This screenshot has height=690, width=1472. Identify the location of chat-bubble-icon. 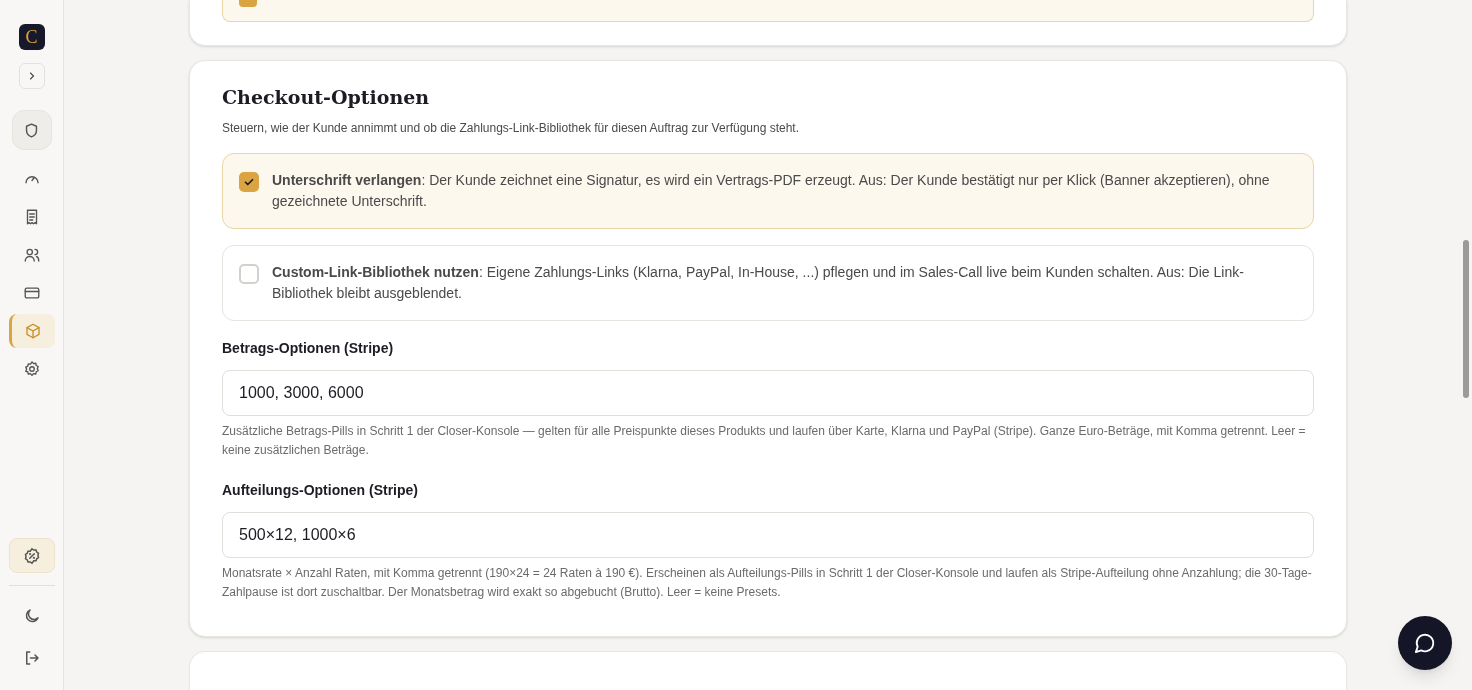
(1425, 643).